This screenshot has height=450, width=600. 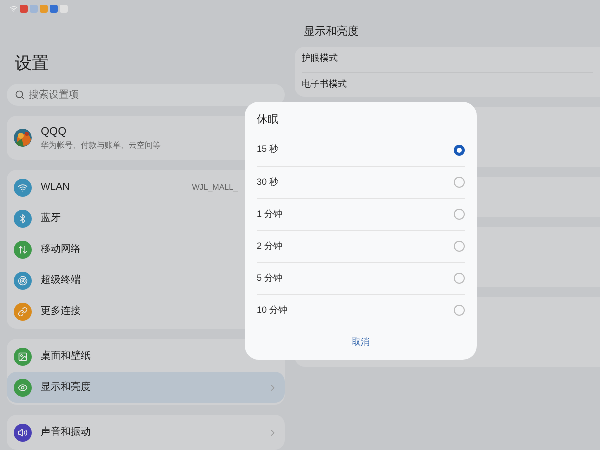 I want to click on arrows-icon, so click(x=23, y=249).